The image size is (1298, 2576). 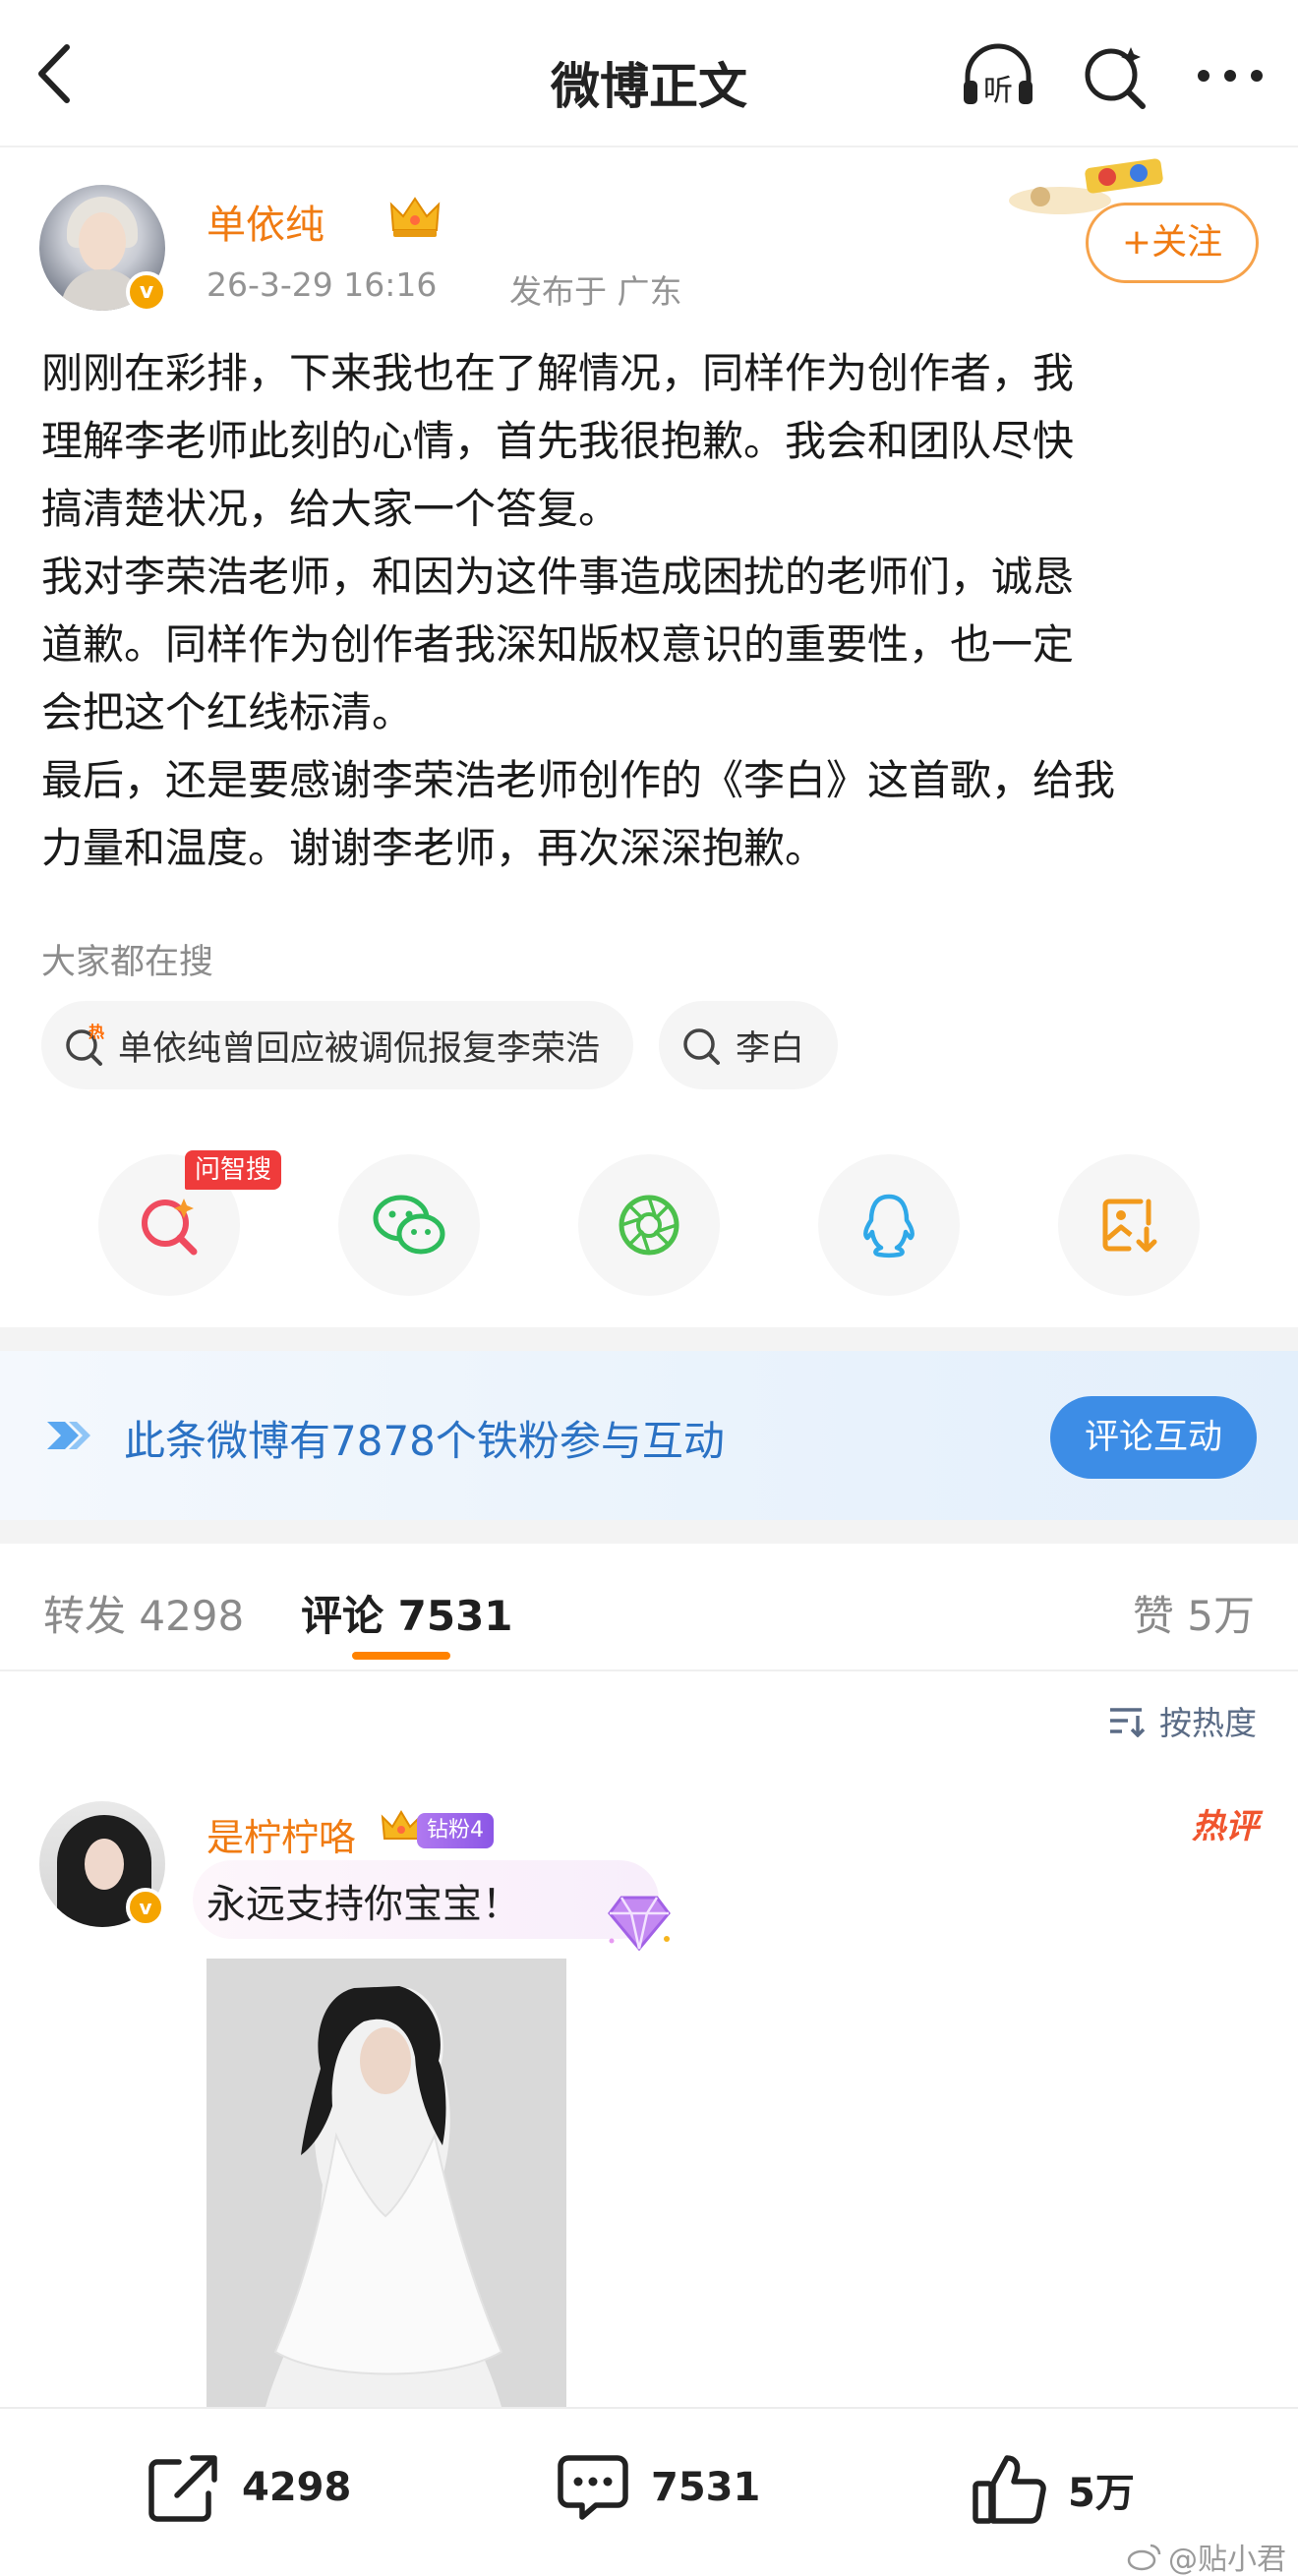 I want to click on post-line: 我对李荣浩老师，和因为这件事造成困扰的老师们，诚恳, so click(x=558, y=577).